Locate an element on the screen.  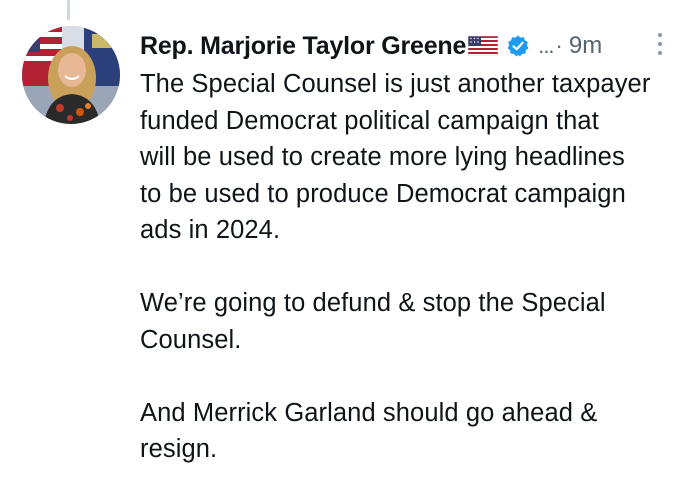
avatar-image is located at coordinates (71, 75).